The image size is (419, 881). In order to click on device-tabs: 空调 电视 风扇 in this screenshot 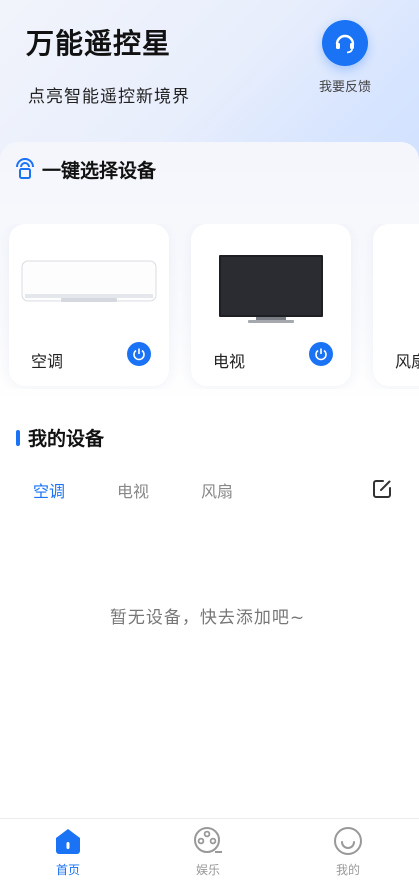, I will do `click(209, 491)`.